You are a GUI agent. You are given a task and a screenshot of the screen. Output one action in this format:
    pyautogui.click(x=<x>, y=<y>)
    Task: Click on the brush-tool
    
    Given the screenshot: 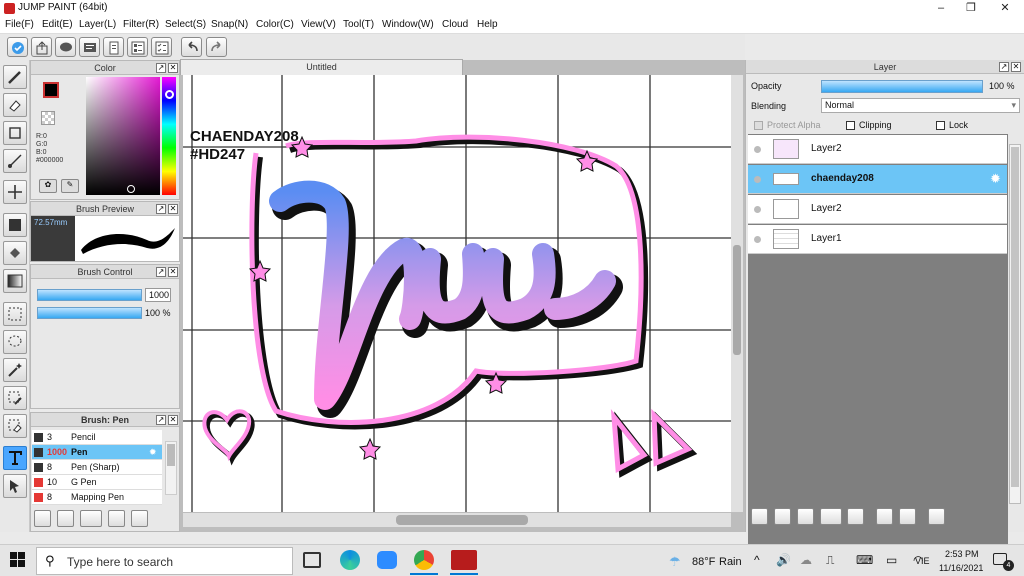 What is the action you would take?
    pyautogui.click(x=15, y=77)
    